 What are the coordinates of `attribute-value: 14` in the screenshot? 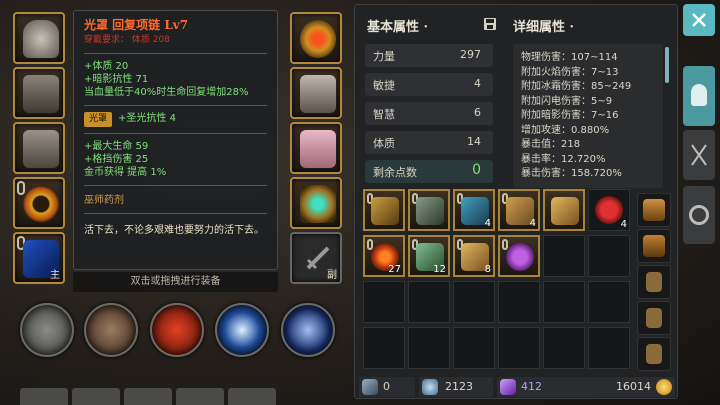 It's located at (474, 141).